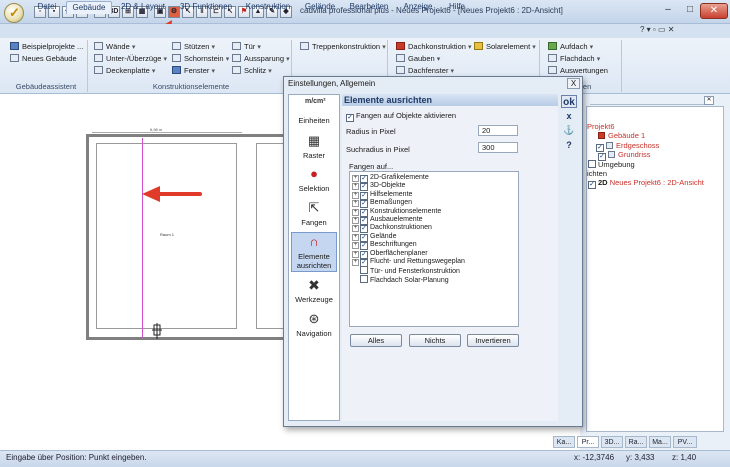  I want to click on neues-gebaeude-button: Neues Gebäude, so click(43, 59).